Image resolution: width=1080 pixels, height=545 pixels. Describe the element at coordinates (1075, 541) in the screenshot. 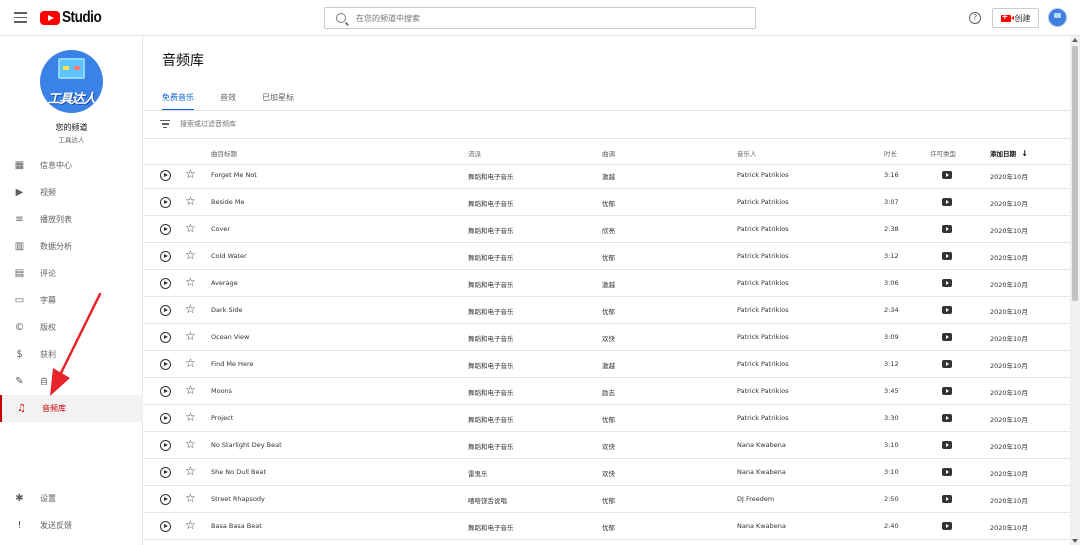

I see `scroll-down-arrow` at that location.